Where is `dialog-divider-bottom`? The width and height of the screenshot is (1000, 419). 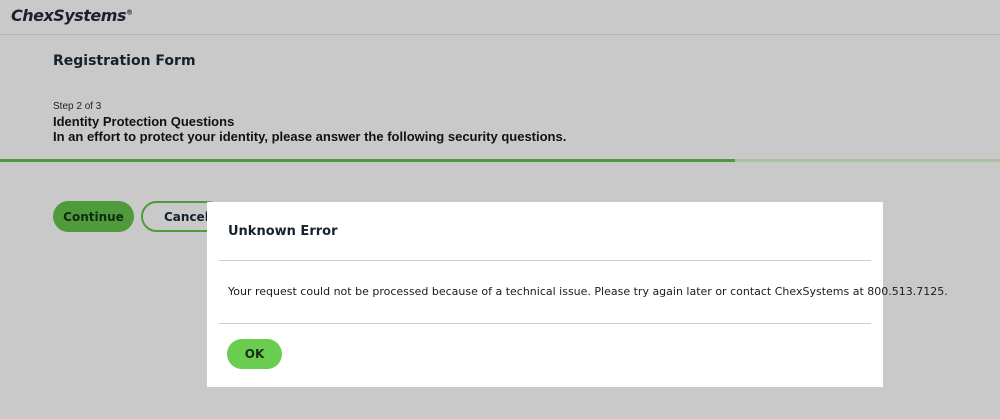 dialog-divider-bottom is located at coordinates (545, 323).